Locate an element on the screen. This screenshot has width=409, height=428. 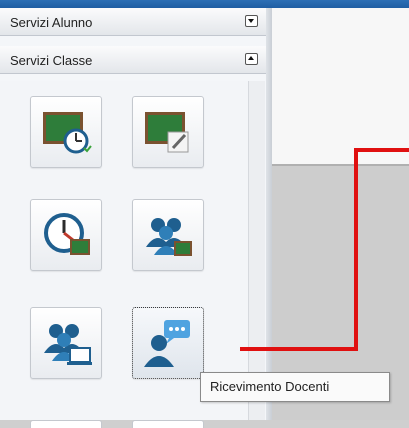
chalkboard-edit-icon is located at coordinates (167, 132).